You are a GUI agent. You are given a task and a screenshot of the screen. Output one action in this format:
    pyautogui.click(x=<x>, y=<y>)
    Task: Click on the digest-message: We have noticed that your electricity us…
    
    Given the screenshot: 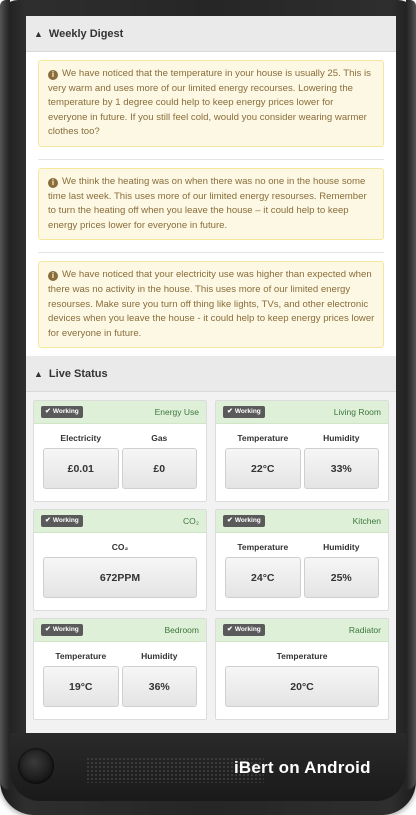 What is the action you would take?
    pyautogui.click(x=211, y=304)
    